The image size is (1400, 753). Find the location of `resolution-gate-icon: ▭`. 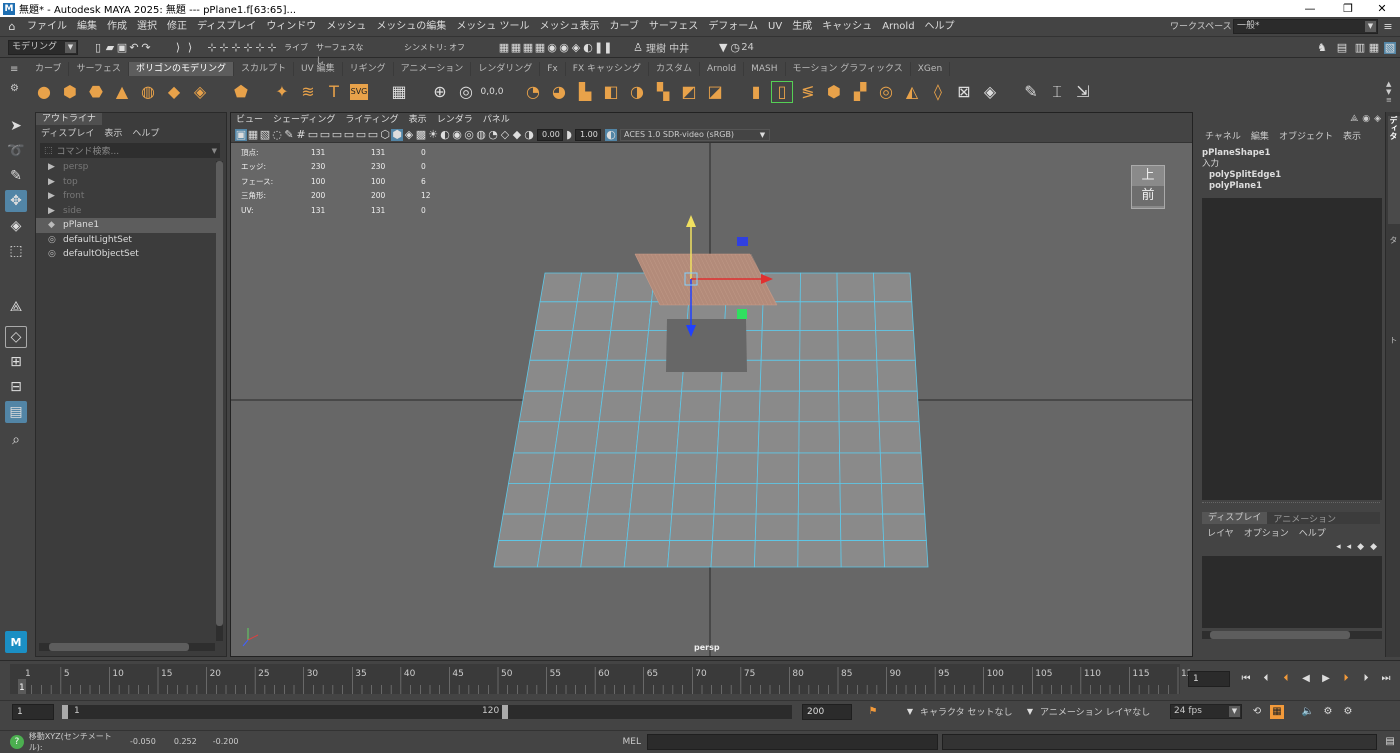

resolution-gate-icon: ▭ is located at coordinates (325, 135).